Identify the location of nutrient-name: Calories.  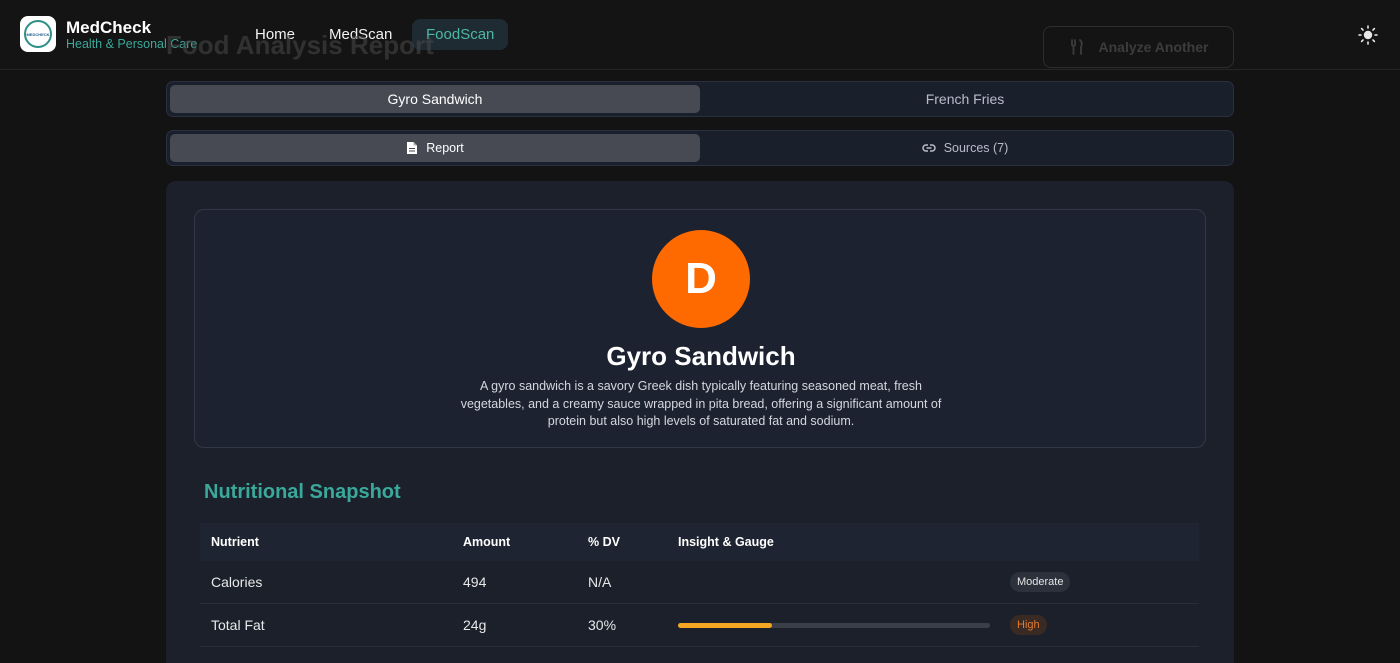
(237, 582).